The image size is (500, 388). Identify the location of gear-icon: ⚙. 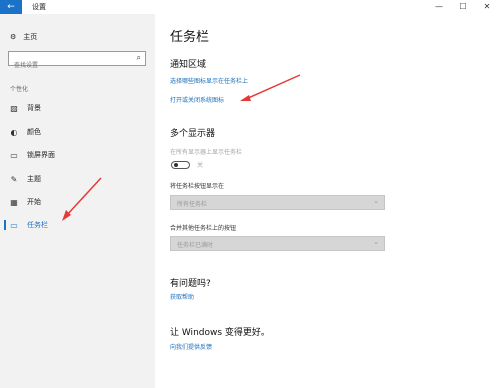
(13, 37).